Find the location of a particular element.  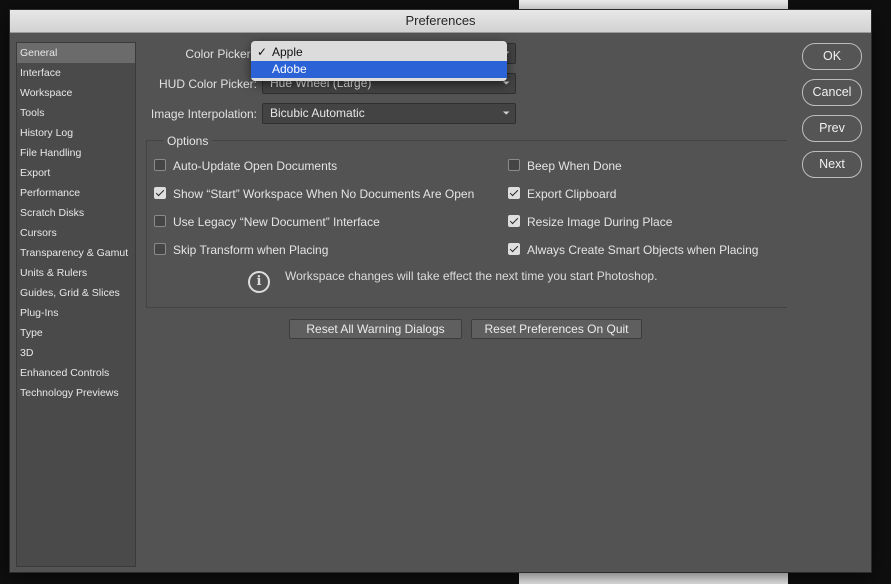

color-picker-label: Color Picker: is located at coordinates (219, 54).